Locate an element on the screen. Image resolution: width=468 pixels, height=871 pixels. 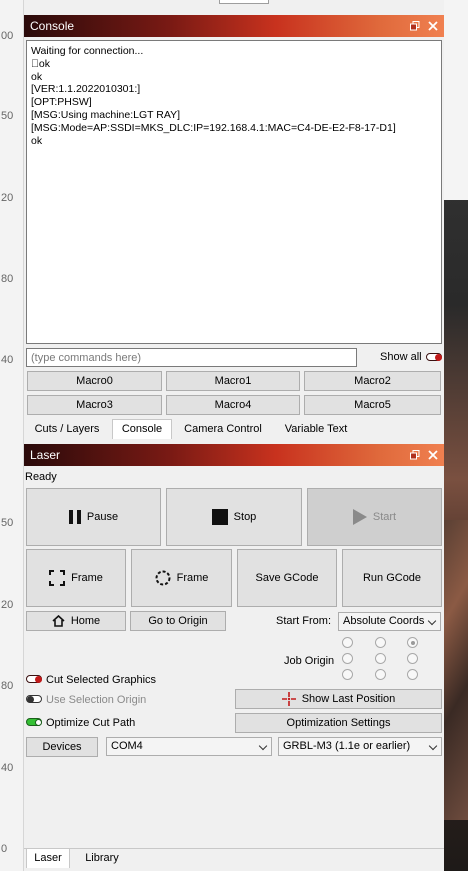
pause-button: Pause is located at coordinates (93, 517).